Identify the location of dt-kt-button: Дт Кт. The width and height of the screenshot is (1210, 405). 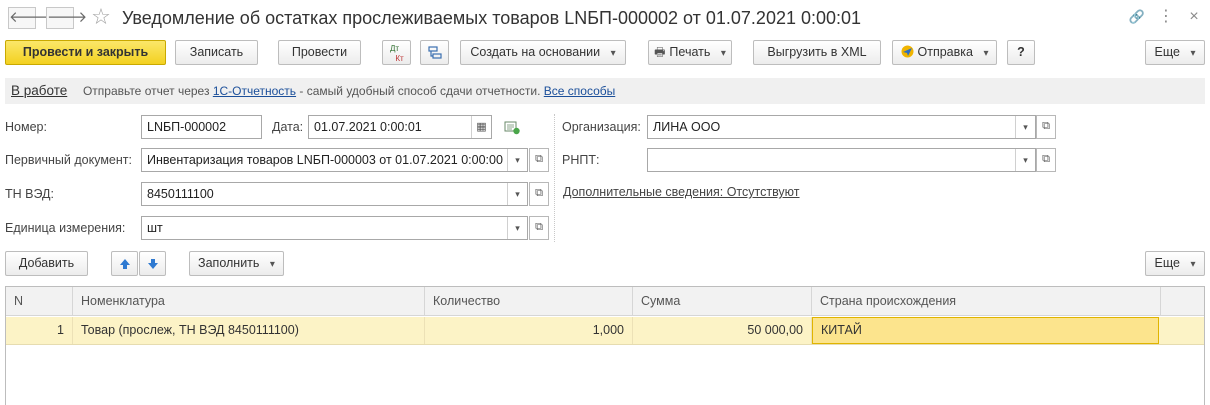
(396, 52).